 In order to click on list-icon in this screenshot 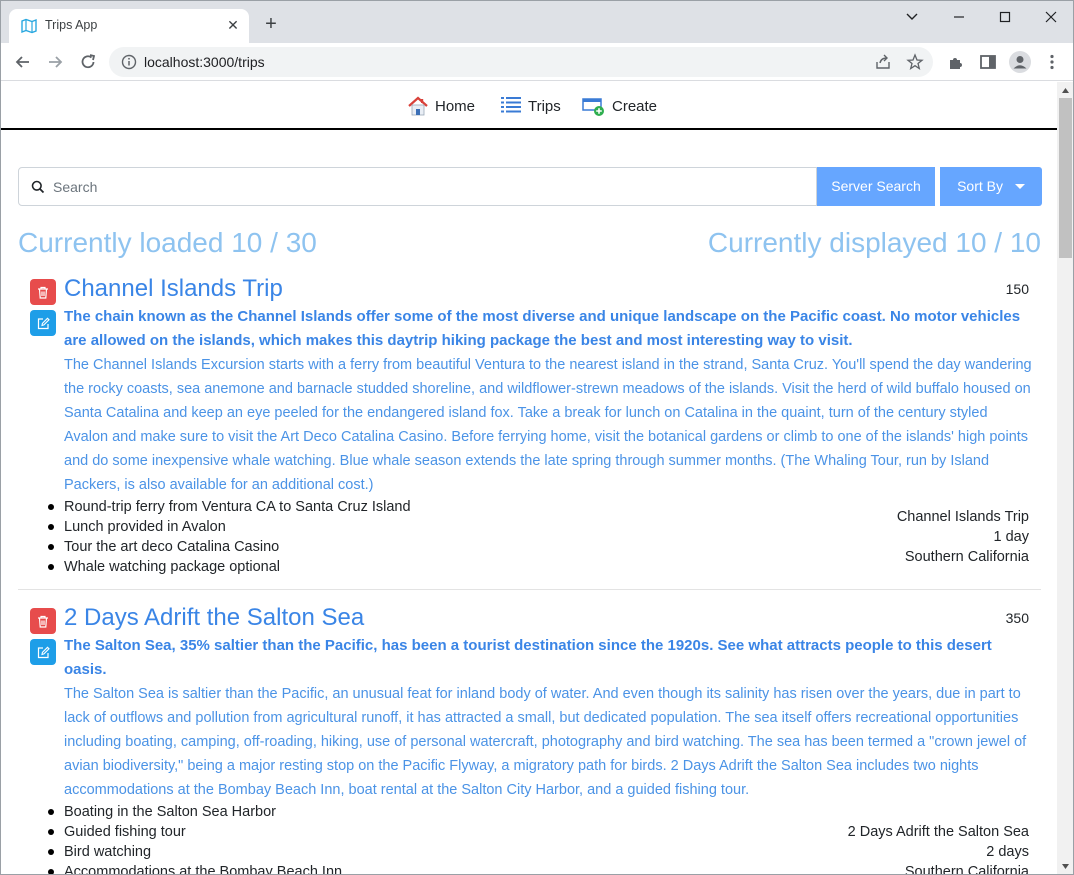, I will do `click(511, 105)`.